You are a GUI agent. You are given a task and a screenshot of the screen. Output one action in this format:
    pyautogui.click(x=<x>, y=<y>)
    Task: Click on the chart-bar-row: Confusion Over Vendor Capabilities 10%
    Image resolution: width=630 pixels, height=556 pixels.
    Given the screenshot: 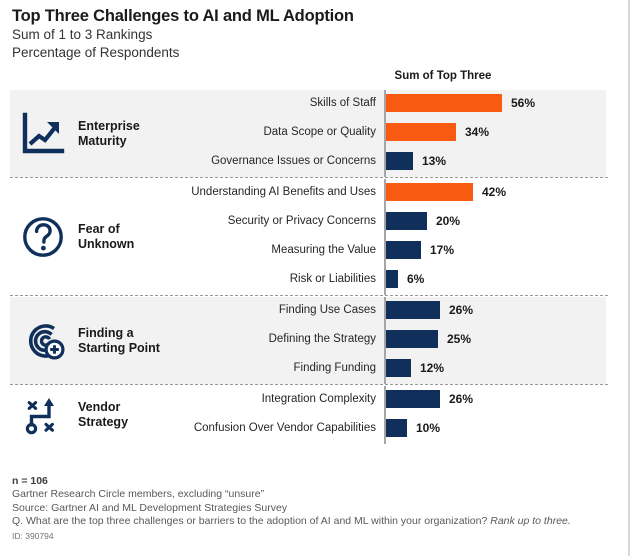 What is the action you would take?
    pyautogui.click(x=314, y=428)
    